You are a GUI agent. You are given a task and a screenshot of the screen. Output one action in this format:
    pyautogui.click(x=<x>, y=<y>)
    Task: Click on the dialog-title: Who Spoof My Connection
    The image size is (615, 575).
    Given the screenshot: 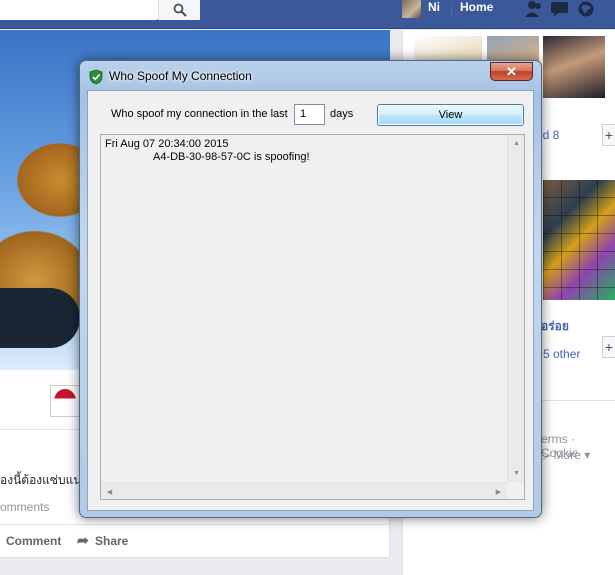 What is the action you would take?
    pyautogui.click(x=180, y=76)
    